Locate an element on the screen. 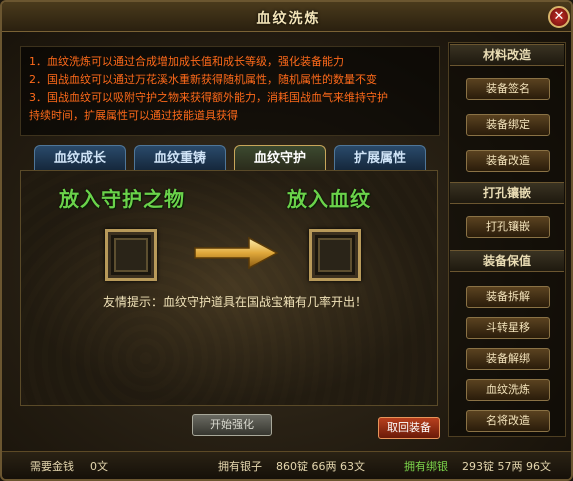 Image resolution: width=573 pixels, height=481 pixels. tab-blood-growth: 血纹成长 is located at coordinates (80, 158).